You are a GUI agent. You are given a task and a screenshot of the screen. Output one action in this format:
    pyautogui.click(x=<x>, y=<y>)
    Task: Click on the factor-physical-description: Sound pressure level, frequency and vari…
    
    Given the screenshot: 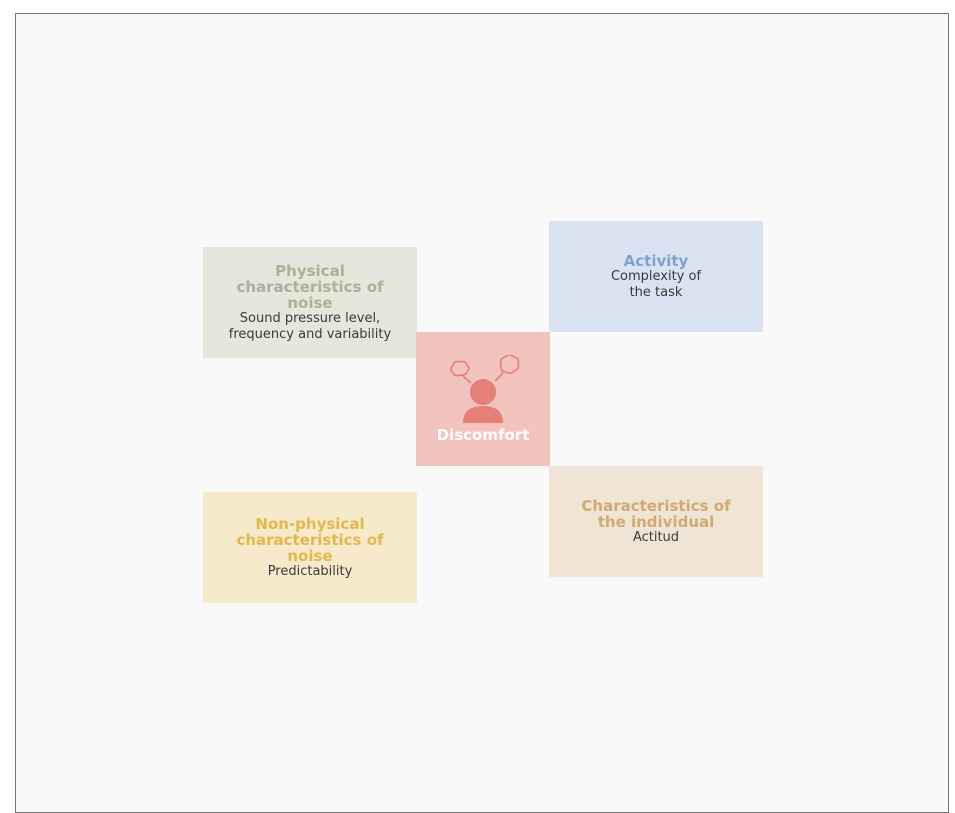 What is the action you would take?
    pyautogui.click(x=310, y=326)
    